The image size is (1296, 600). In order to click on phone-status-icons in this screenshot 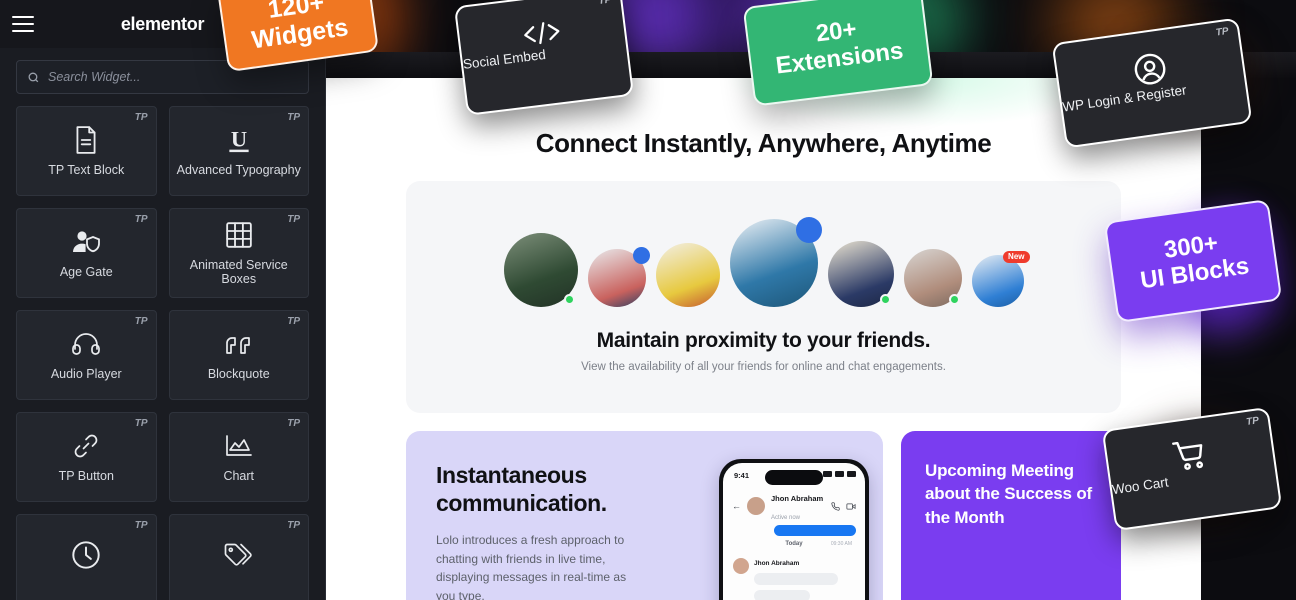, I will do `click(839, 474)`.